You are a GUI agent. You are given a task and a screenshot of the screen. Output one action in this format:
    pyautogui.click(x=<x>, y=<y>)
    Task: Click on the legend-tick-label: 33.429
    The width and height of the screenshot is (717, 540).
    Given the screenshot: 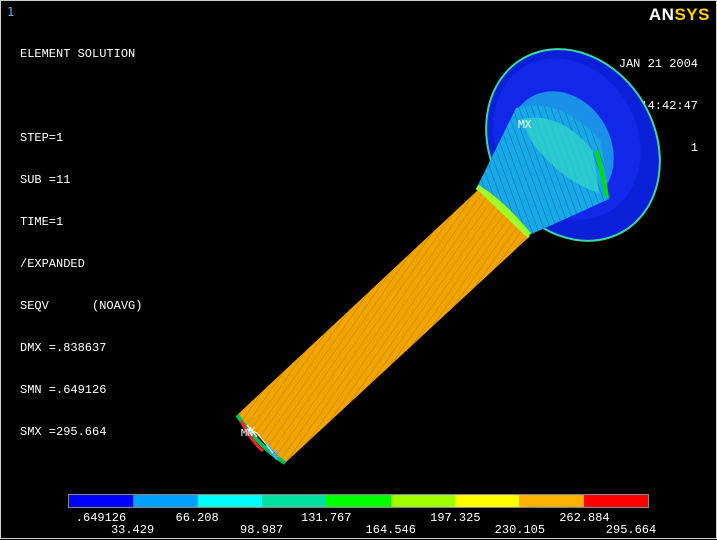 What is the action you would take?
    pyautogui.click(x=132, y=530)
    